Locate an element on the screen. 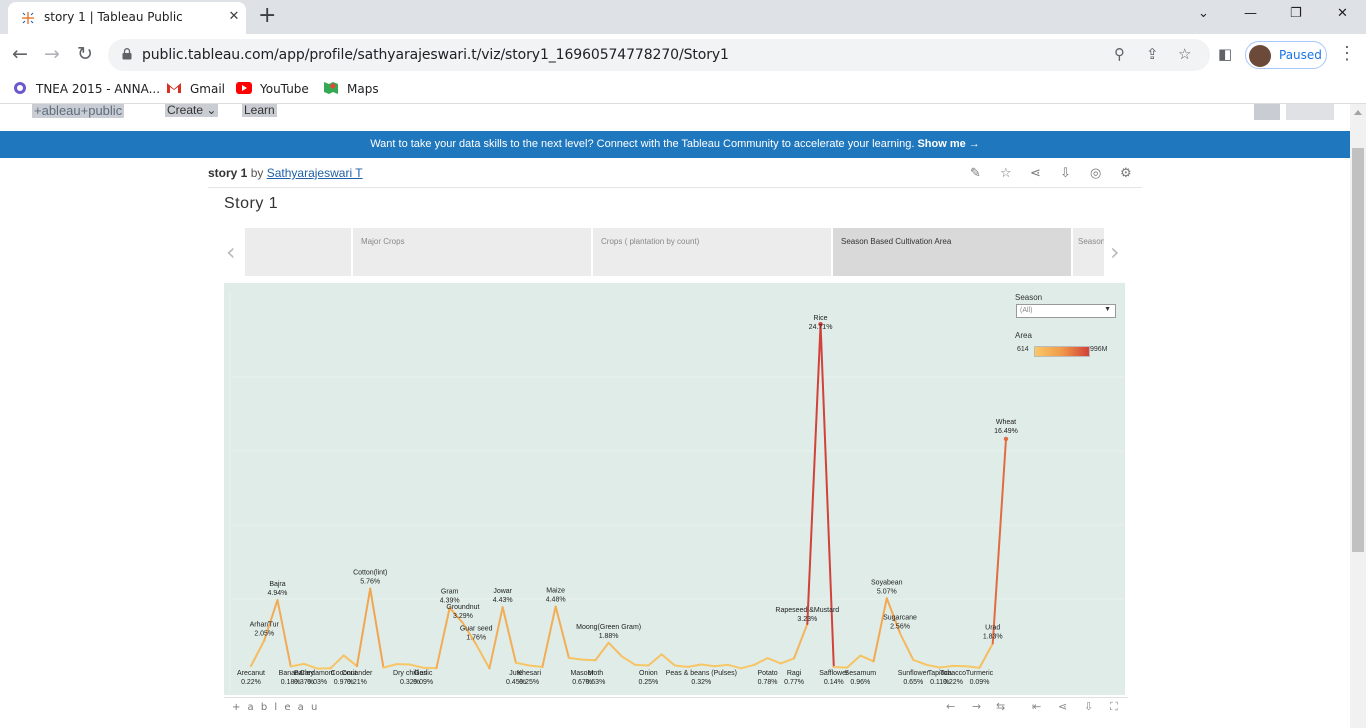 The height and width of the screenshot is (728, 1366). data-label-crop: Sesamum is located at coordinates (861, 673).